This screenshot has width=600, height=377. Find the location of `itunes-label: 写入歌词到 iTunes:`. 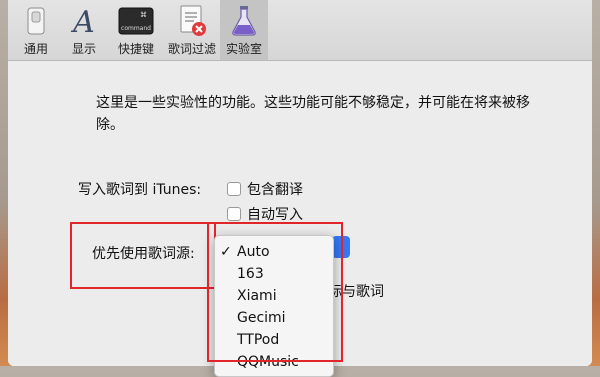

itunes-label: 写入歌词到 iTunes: is located at coordinates (140, 190).